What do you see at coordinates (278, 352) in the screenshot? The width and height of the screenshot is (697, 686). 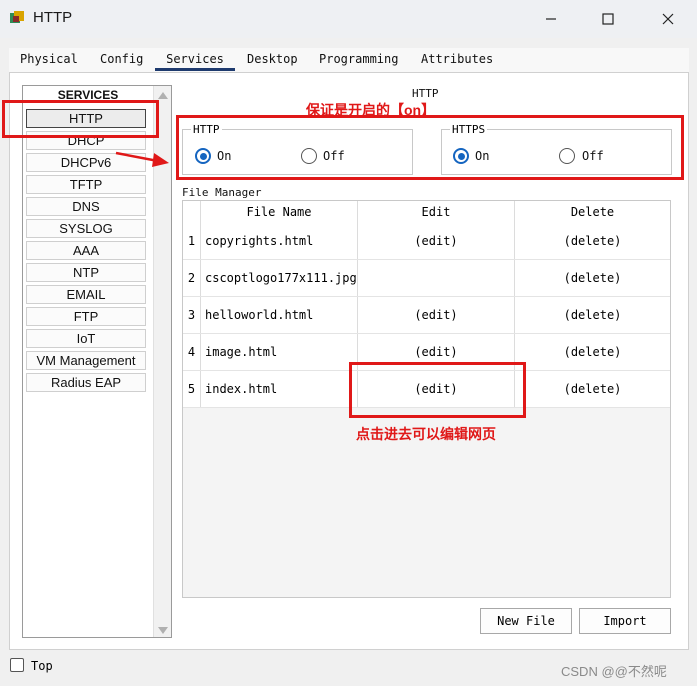 I see `file-name: image.html` at bounding box center [278, 352].